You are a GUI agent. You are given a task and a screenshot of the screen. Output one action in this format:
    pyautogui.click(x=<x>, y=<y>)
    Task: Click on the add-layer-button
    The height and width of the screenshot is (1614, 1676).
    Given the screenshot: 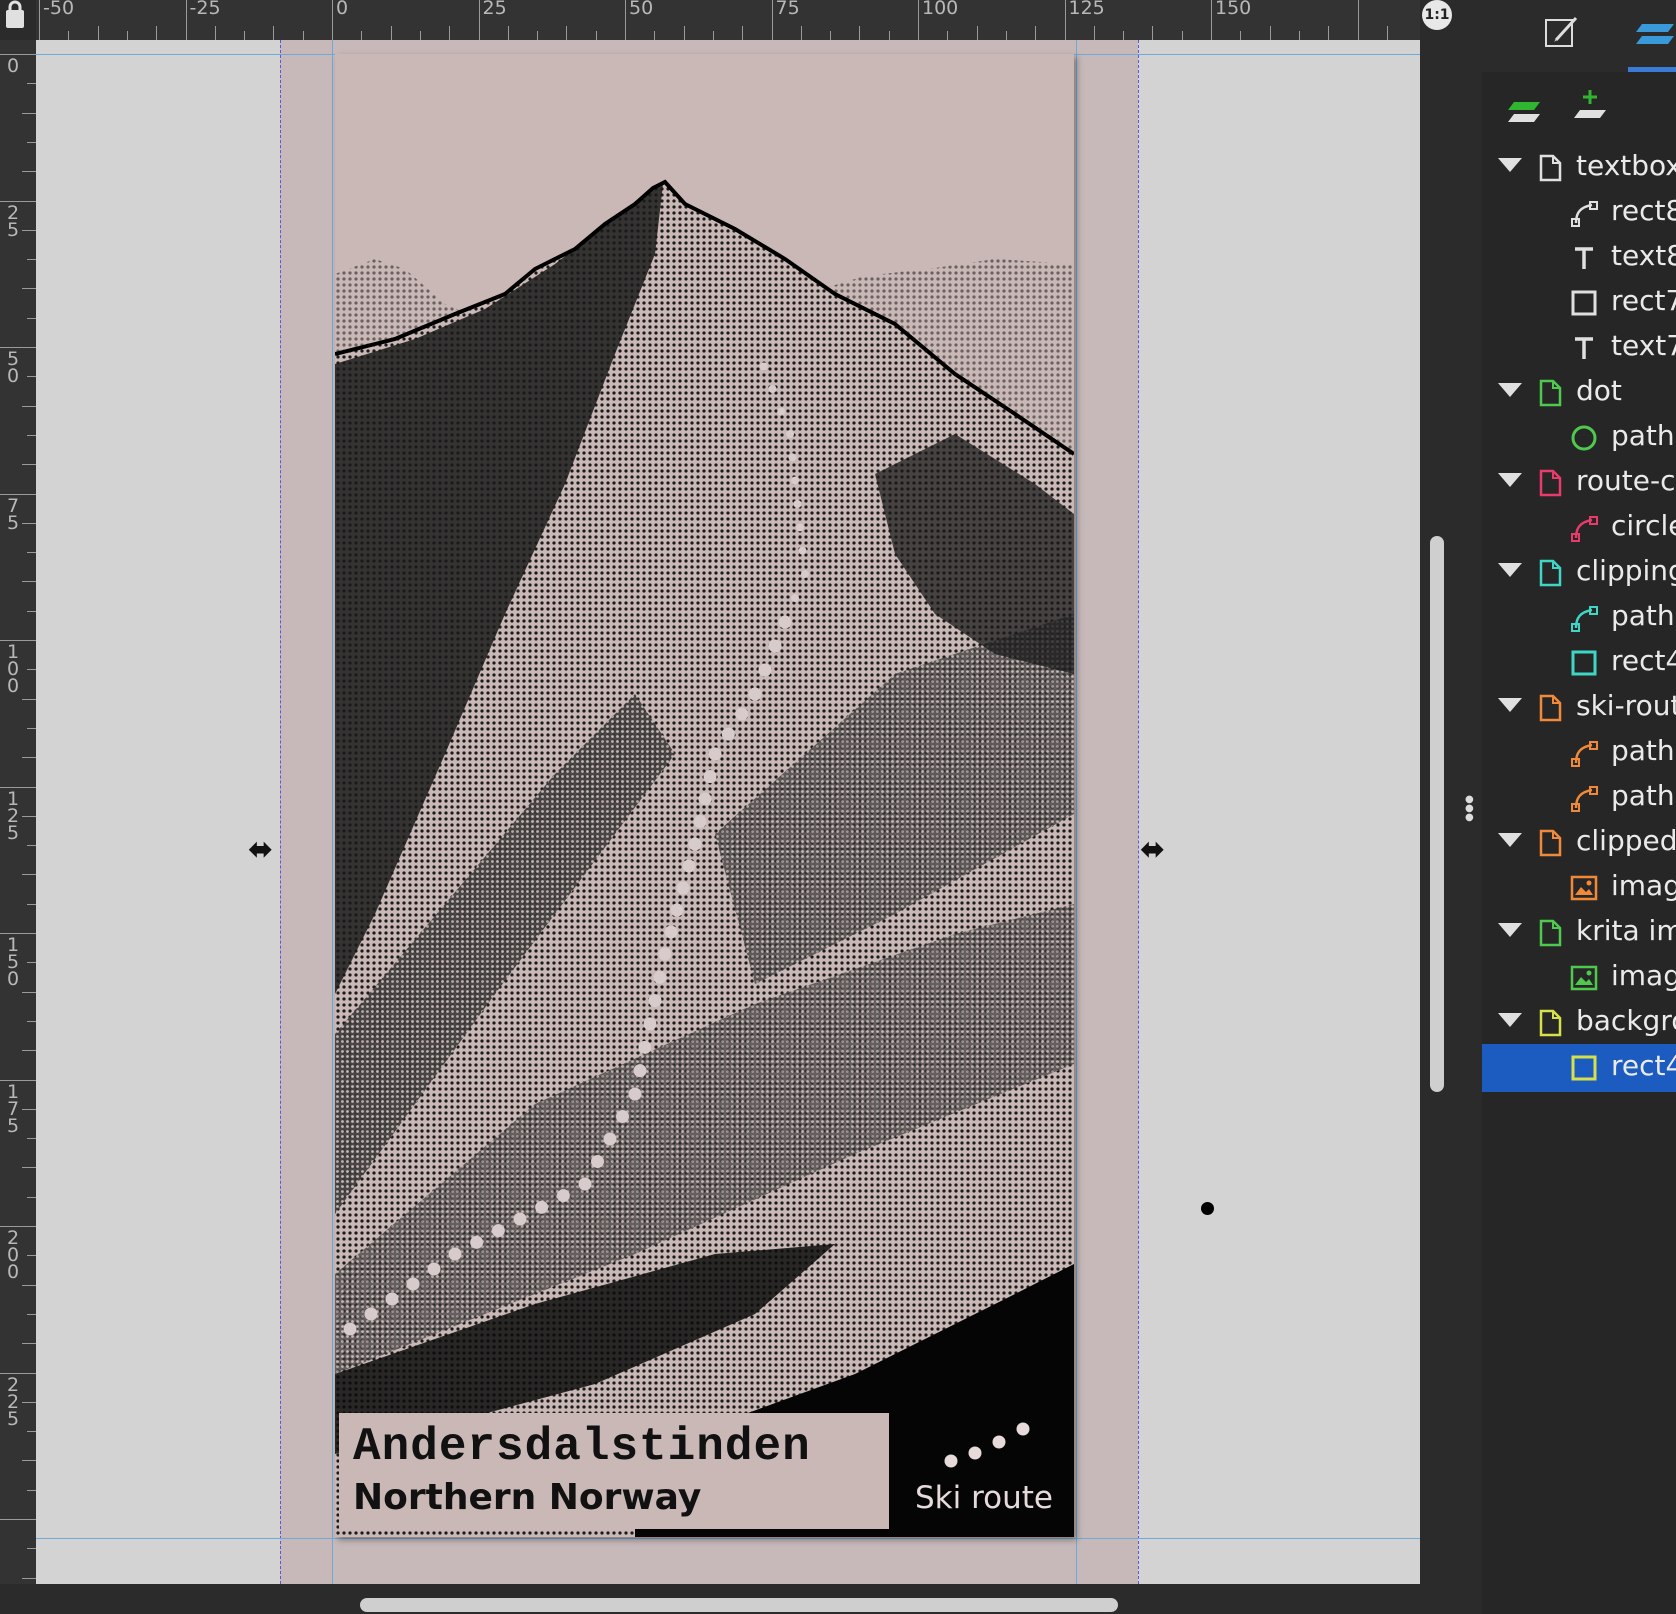 What is the action you would take?
    pyautogui.click(x=1524, y=112)
    